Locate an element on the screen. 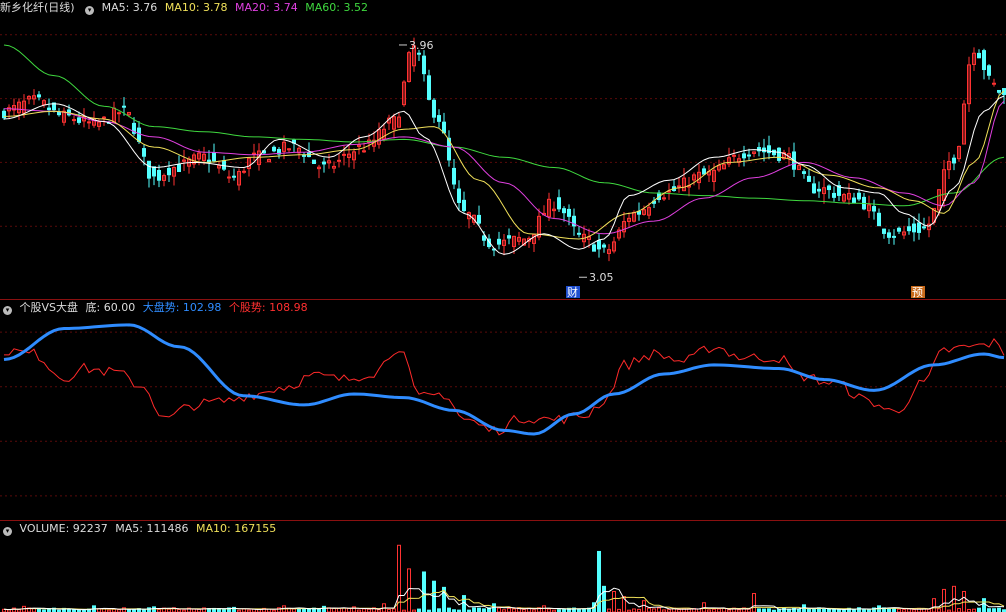 Image resolution: width=1006 pixels, height=612 pixels. volume-value: VOLUME: 92237 is located at coordinates (63, 528).